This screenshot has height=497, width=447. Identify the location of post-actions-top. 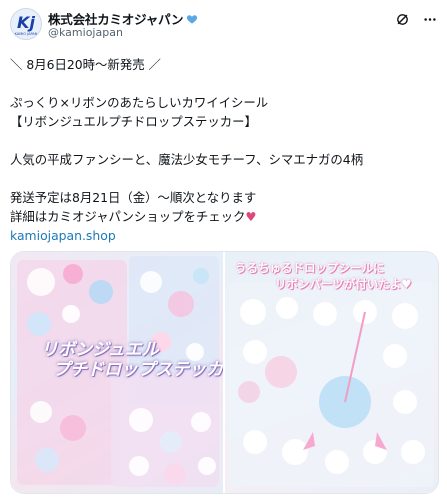
(416, 19).